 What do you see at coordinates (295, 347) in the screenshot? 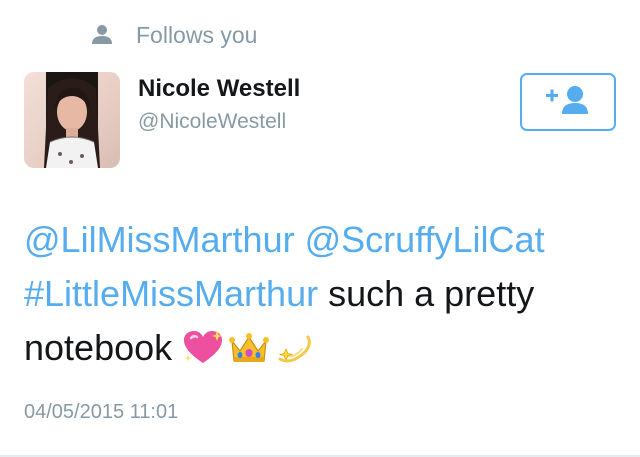
I see `dizzy-emoji` at bounding box center [295, 347].